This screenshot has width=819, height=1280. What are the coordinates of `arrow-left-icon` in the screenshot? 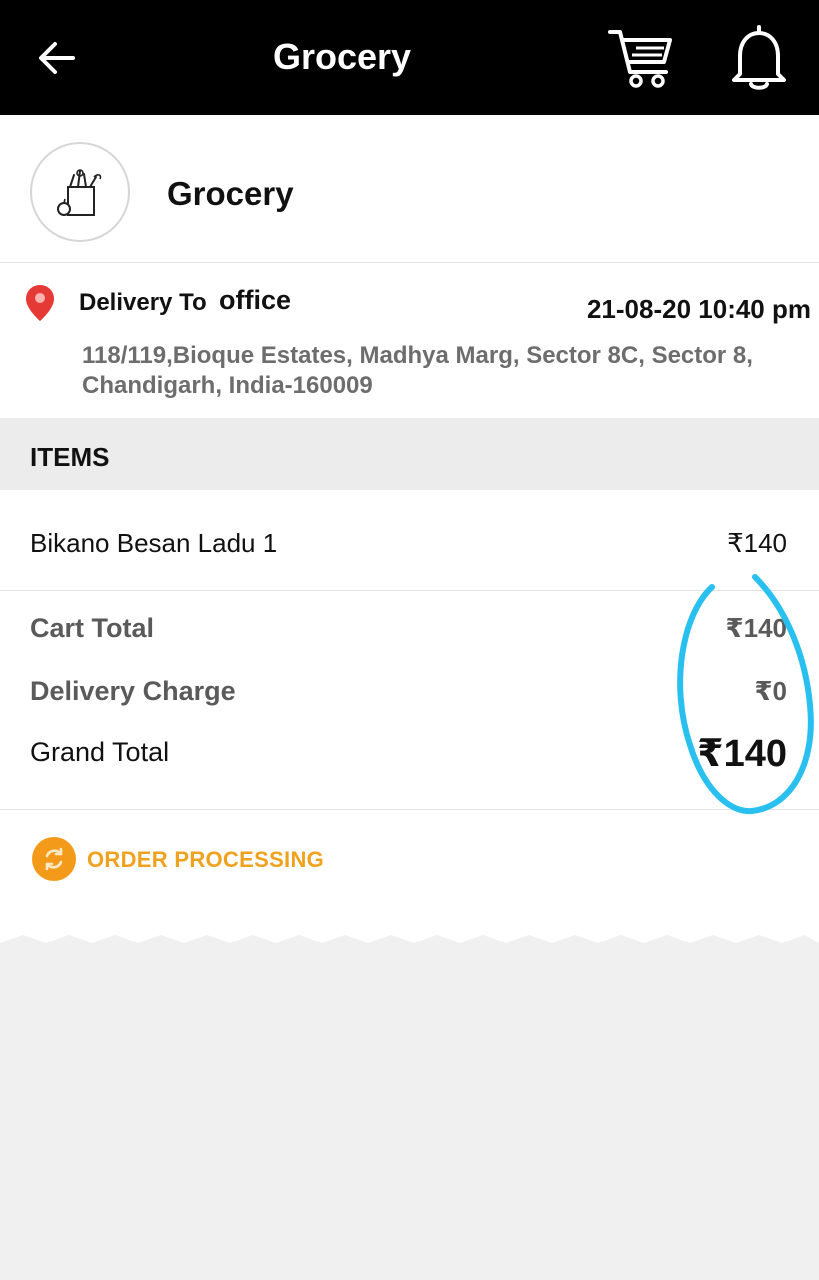 It's located at (57, 58).